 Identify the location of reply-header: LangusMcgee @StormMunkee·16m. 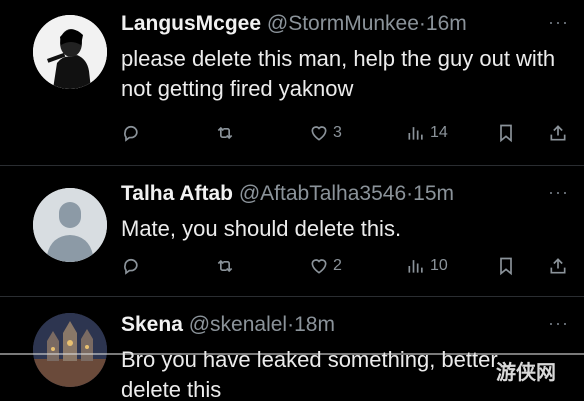
(294, 24).